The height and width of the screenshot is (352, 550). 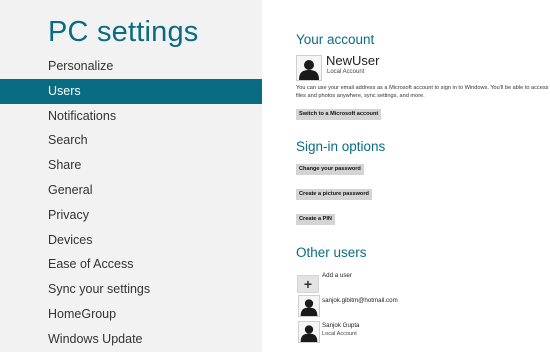 What do you see at coordinates (123, 32) in the screenshot?
I see `page-title: PC settings` at bounding box center [123, 32].